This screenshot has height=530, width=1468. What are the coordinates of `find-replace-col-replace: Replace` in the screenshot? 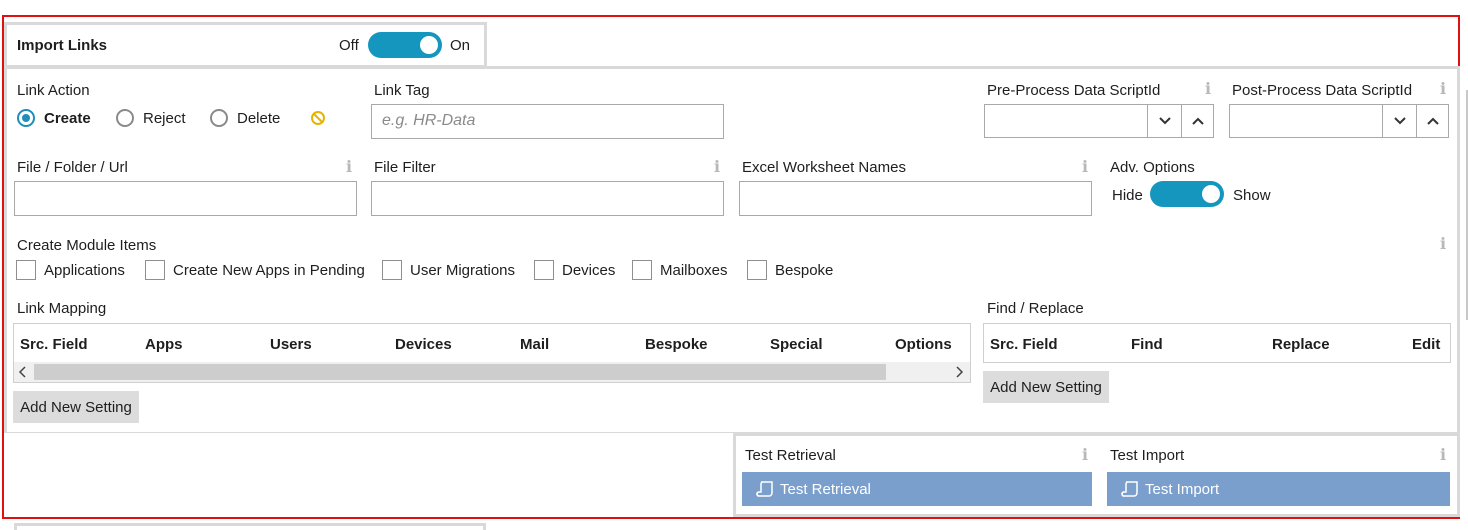 It's located at (1301, 344).